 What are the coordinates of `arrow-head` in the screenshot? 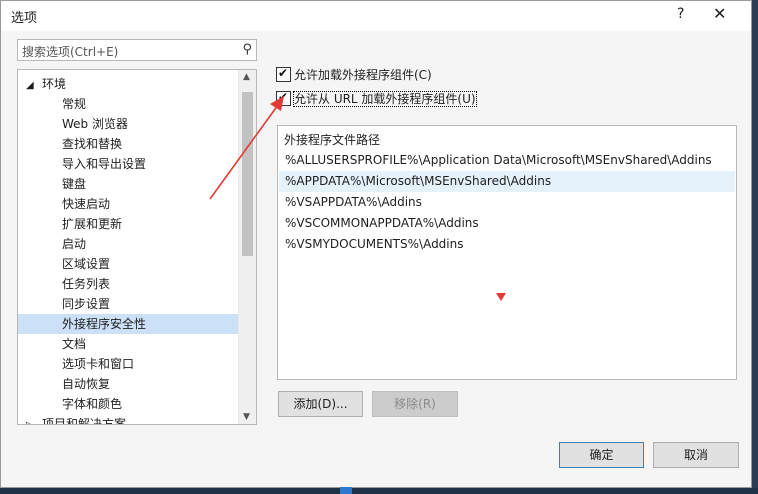 It's located at (277, 103).